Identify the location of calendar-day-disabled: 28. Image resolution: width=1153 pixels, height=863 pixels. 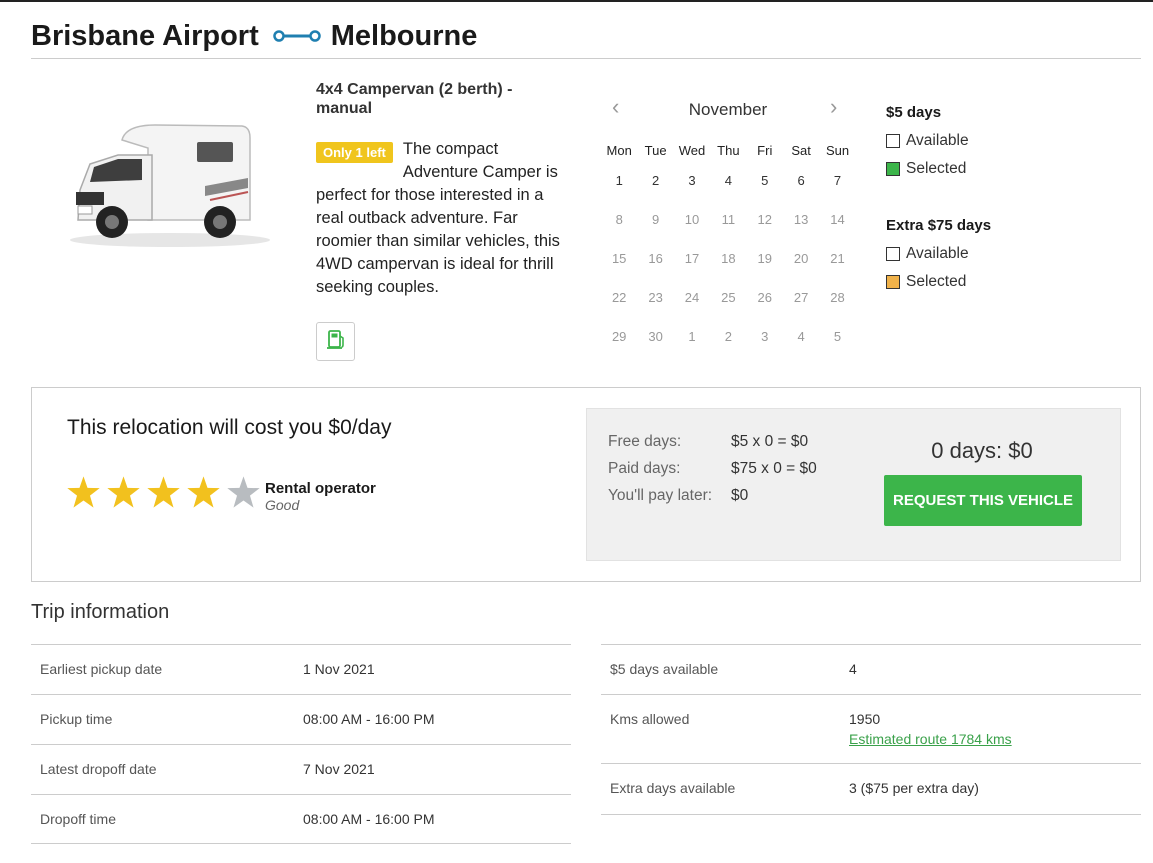
(837, 297).